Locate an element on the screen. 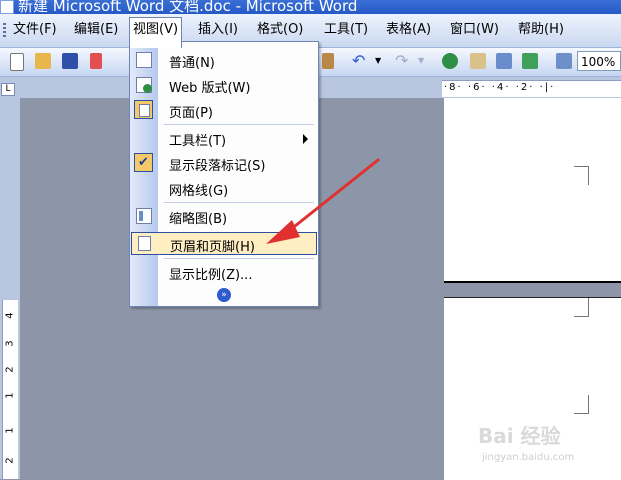 The width and height of the screenshot is (621, 480). watermark-url: jingyan.baidu.com is located at coordinates (528, 457).